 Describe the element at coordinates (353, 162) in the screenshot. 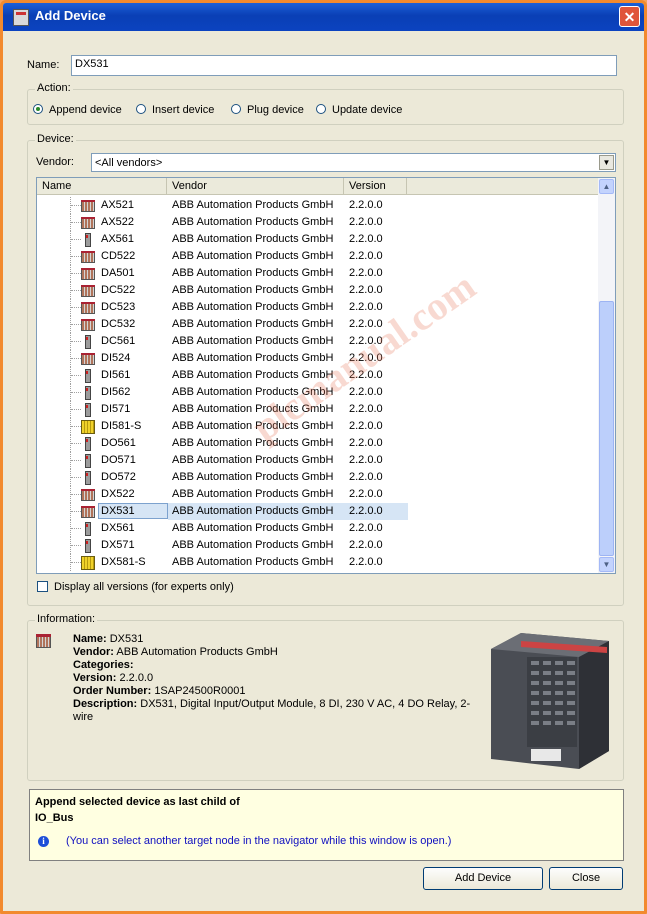

I see `vendor-select: <All vendors> ▼` at that location.